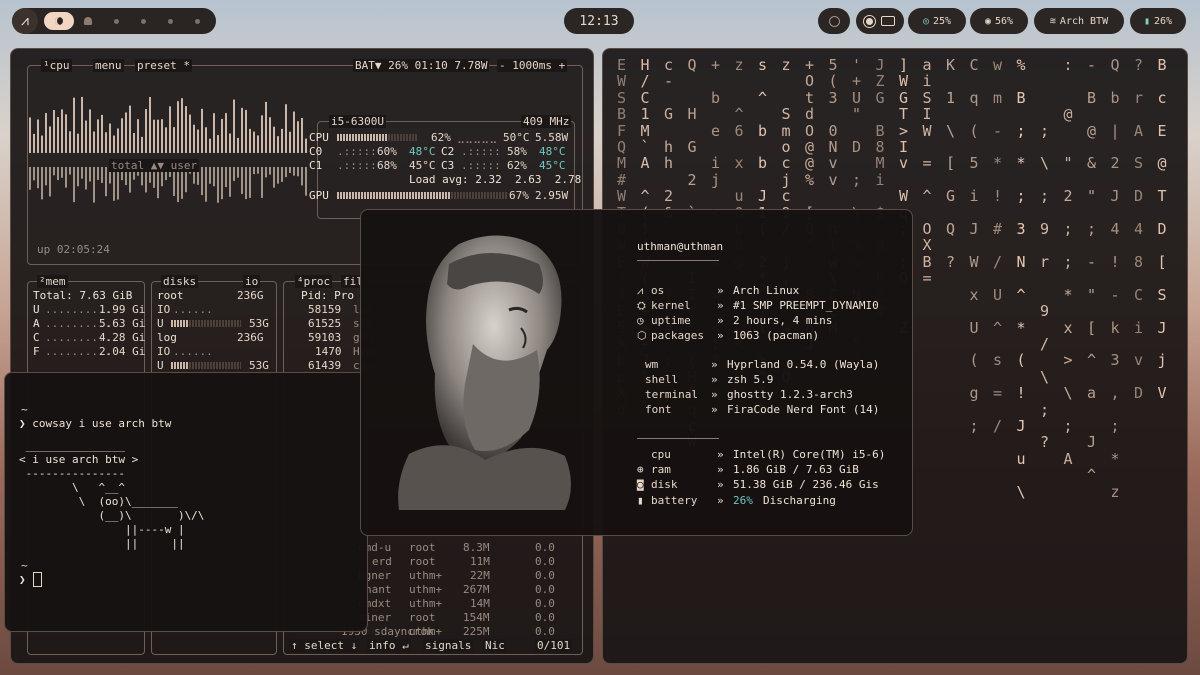 This screenshot has width=1200, height=675. Describe the element at coordinates (1068, 262) in the screenshot. I see `matrix-column: : @ " 2 ; ; * x > \ ; A` at that location.